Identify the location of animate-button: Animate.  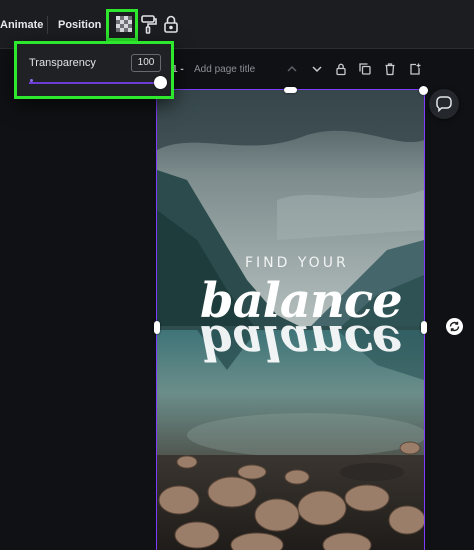
(21, 25).